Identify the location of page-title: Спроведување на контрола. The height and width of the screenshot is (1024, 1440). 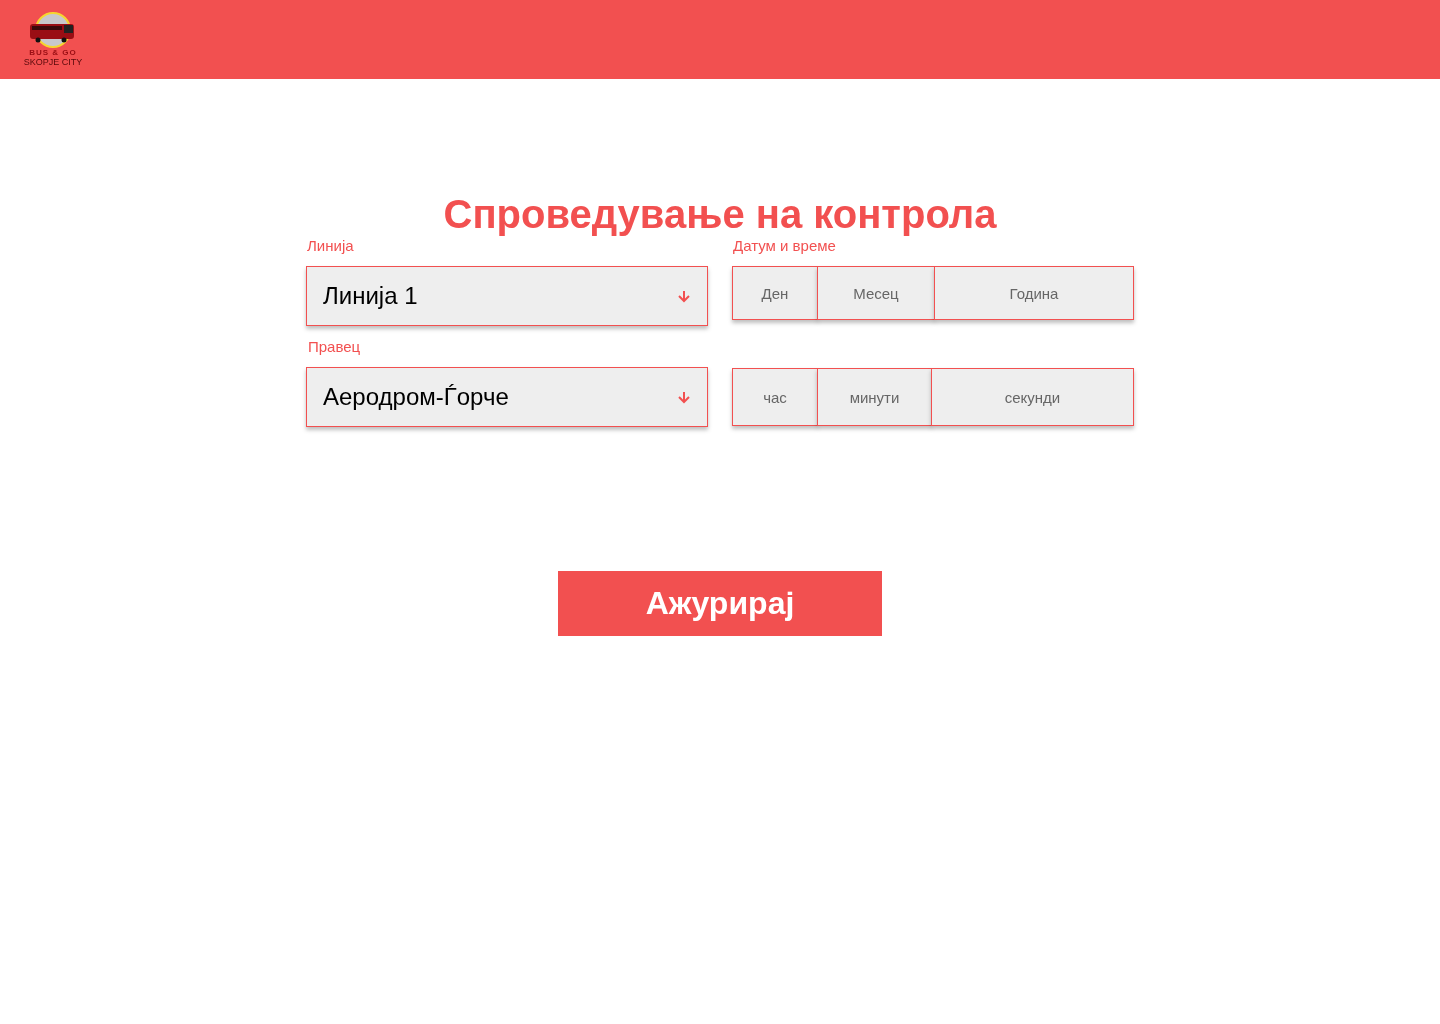
(720, 214).